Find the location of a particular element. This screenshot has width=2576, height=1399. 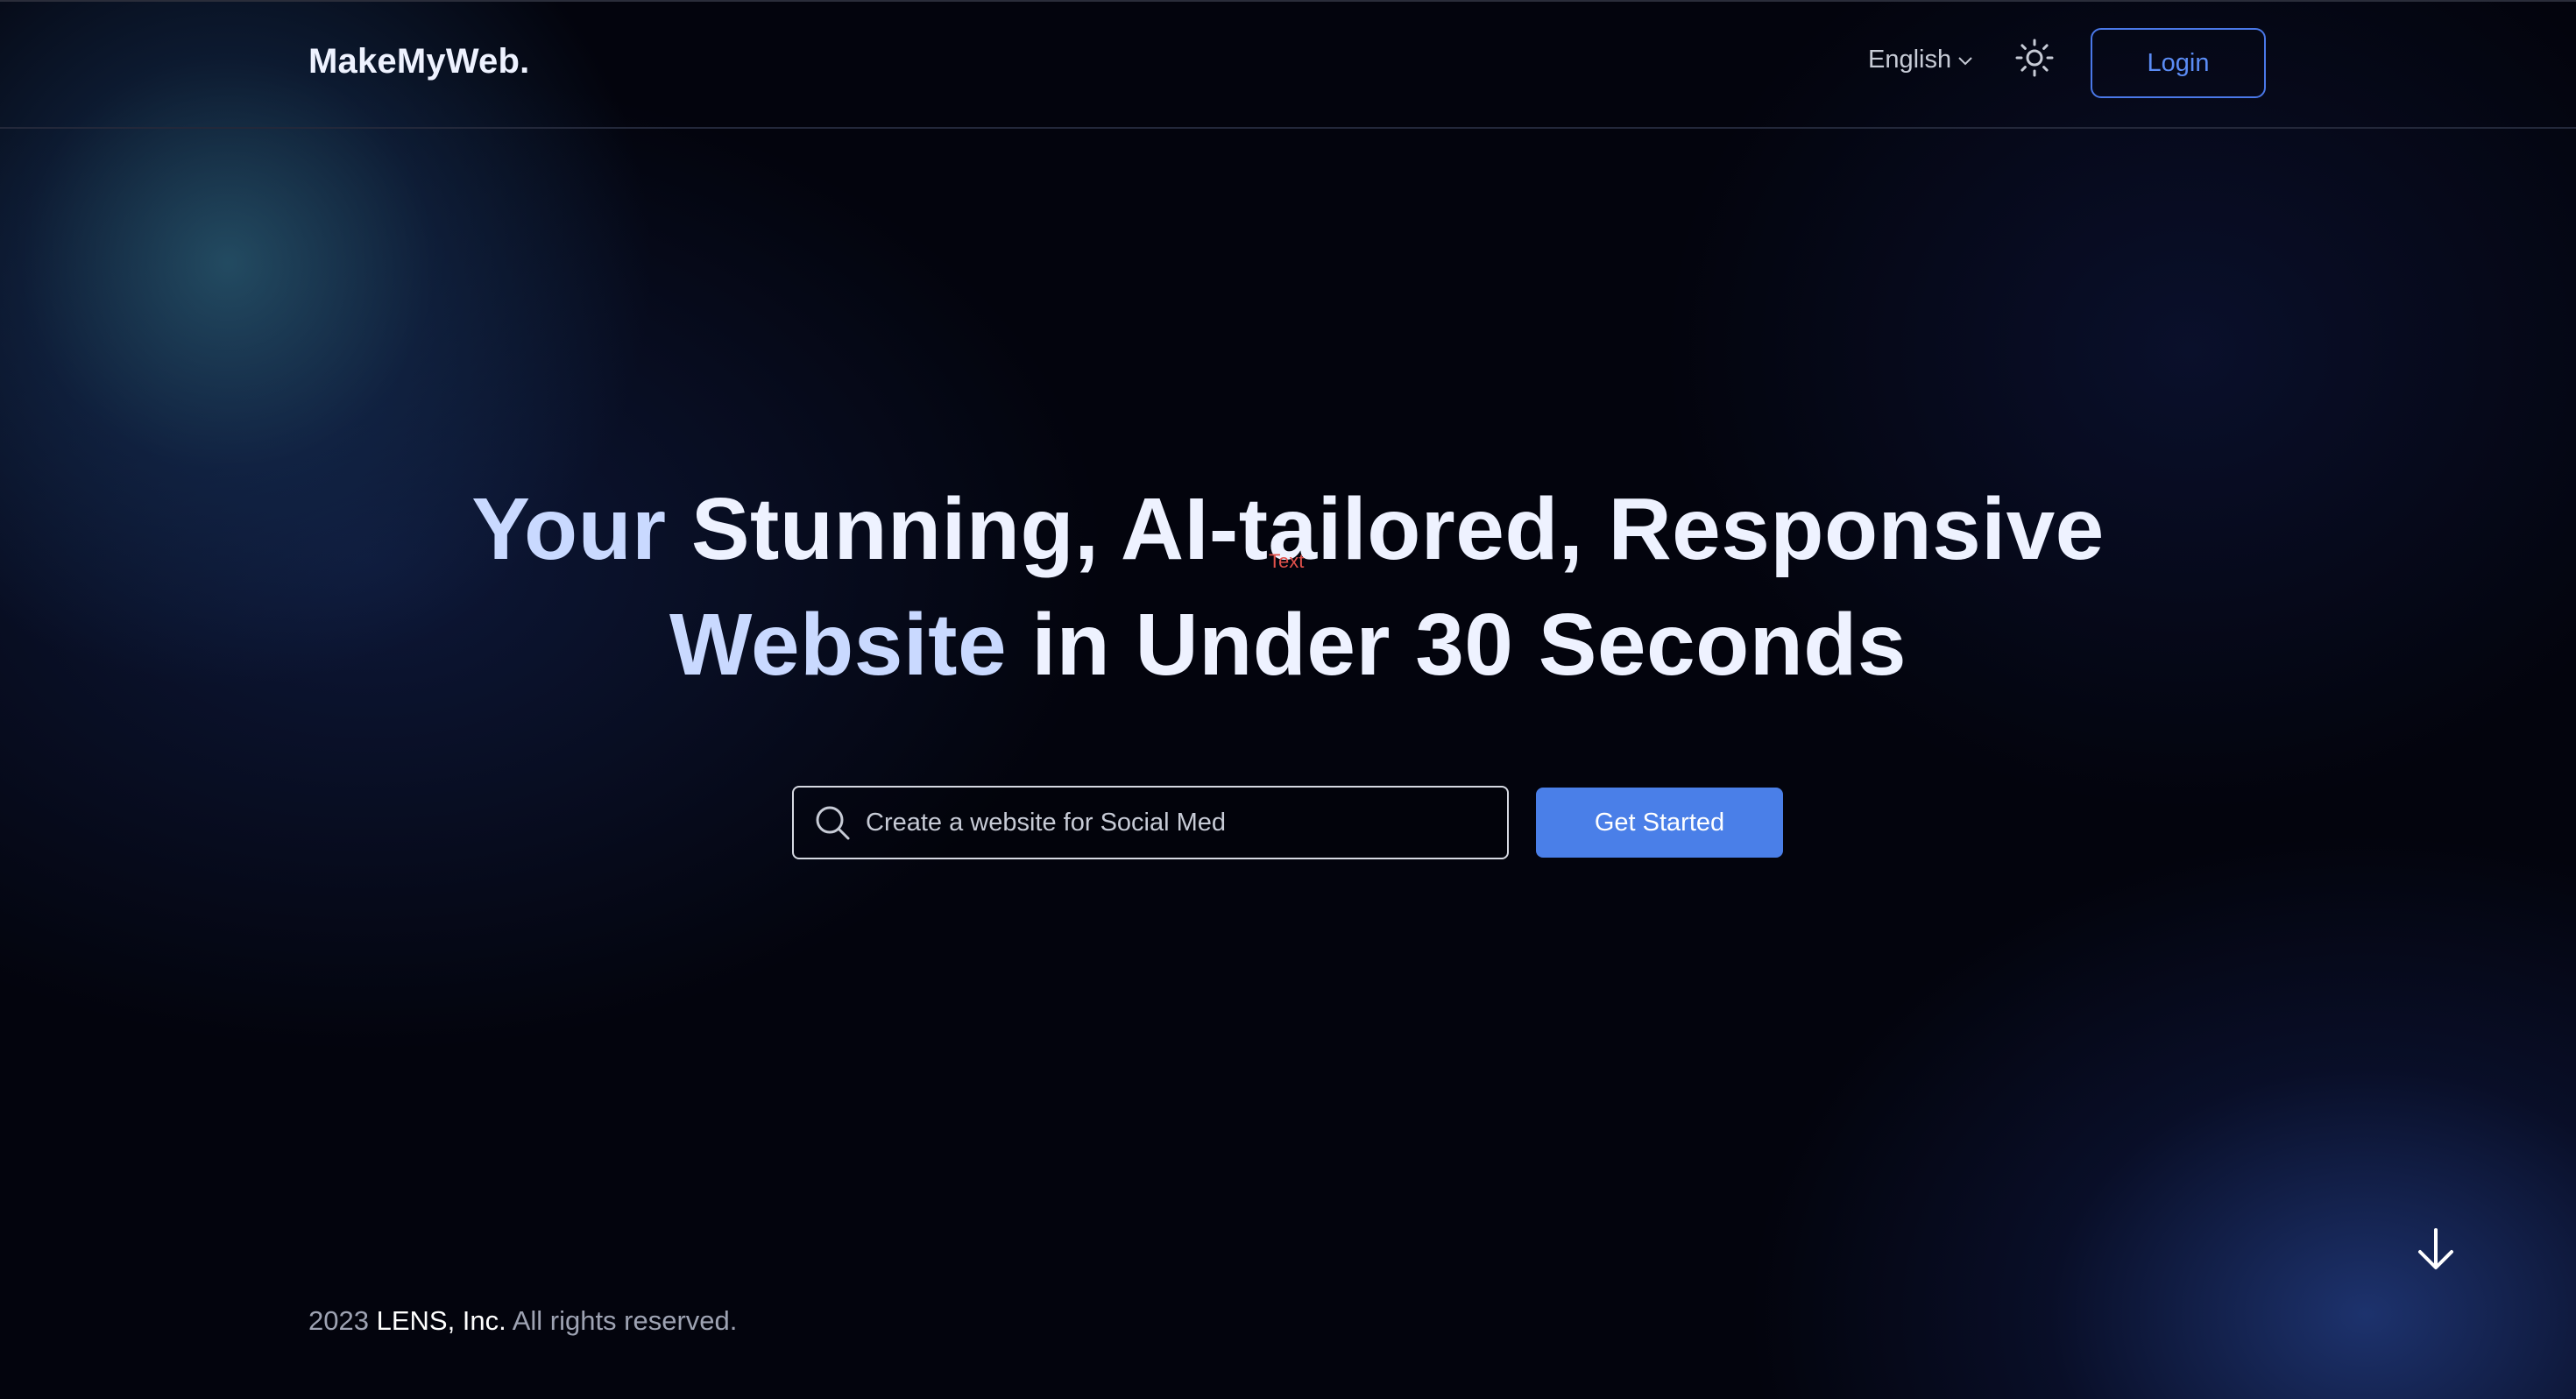

search-box is located at coordinates (1150, 822).